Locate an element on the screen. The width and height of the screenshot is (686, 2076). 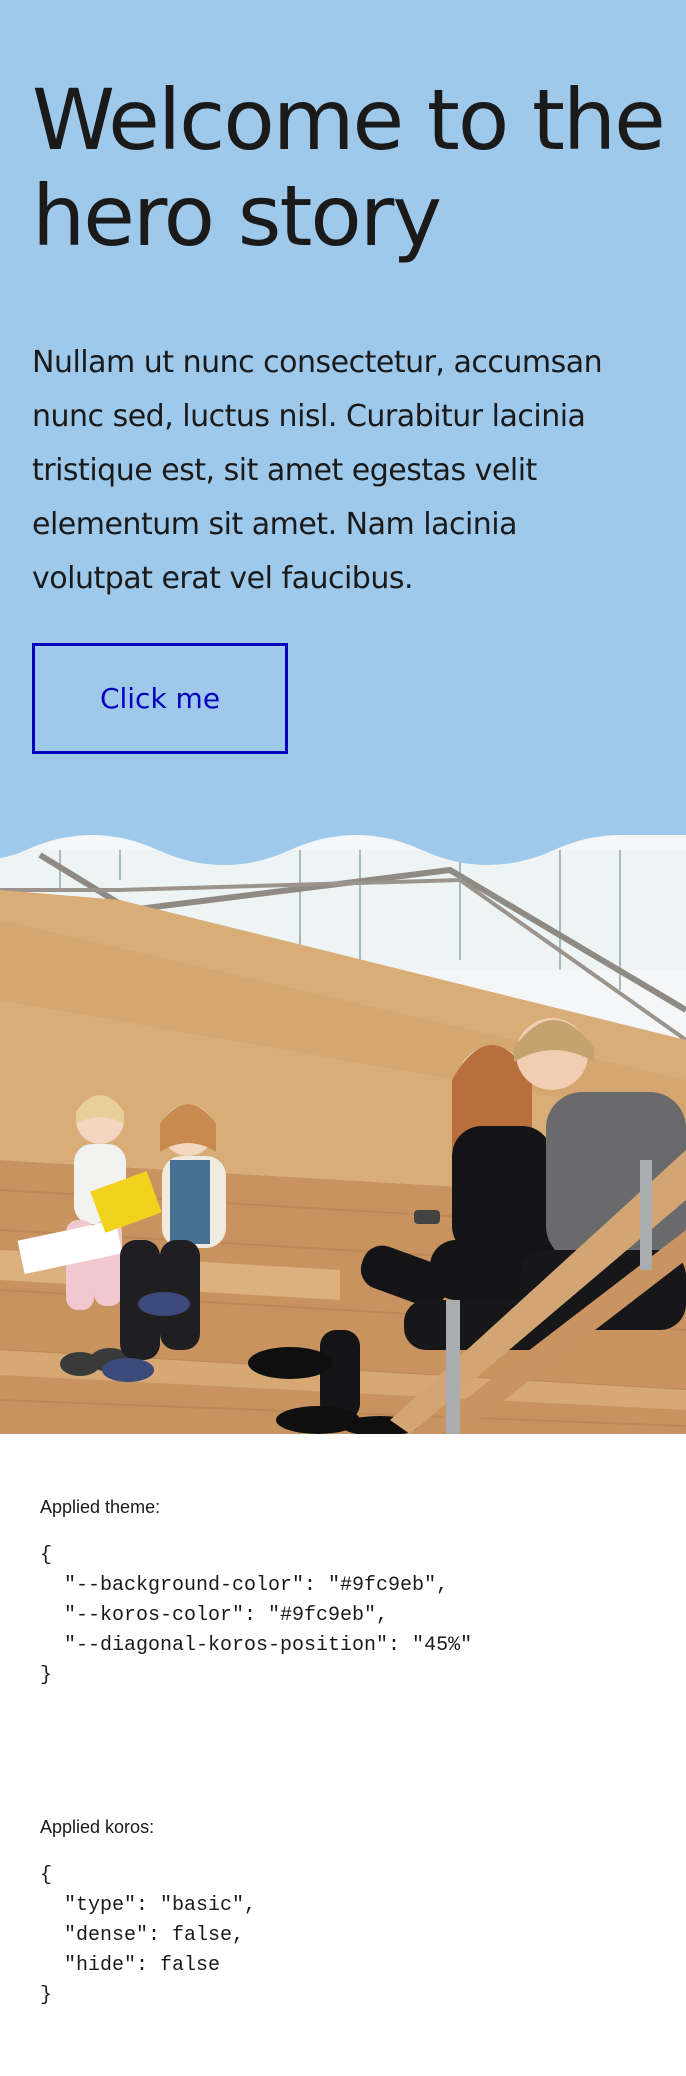
applied-koros-label: Applied koros: is located at coordinates (97, 1827).